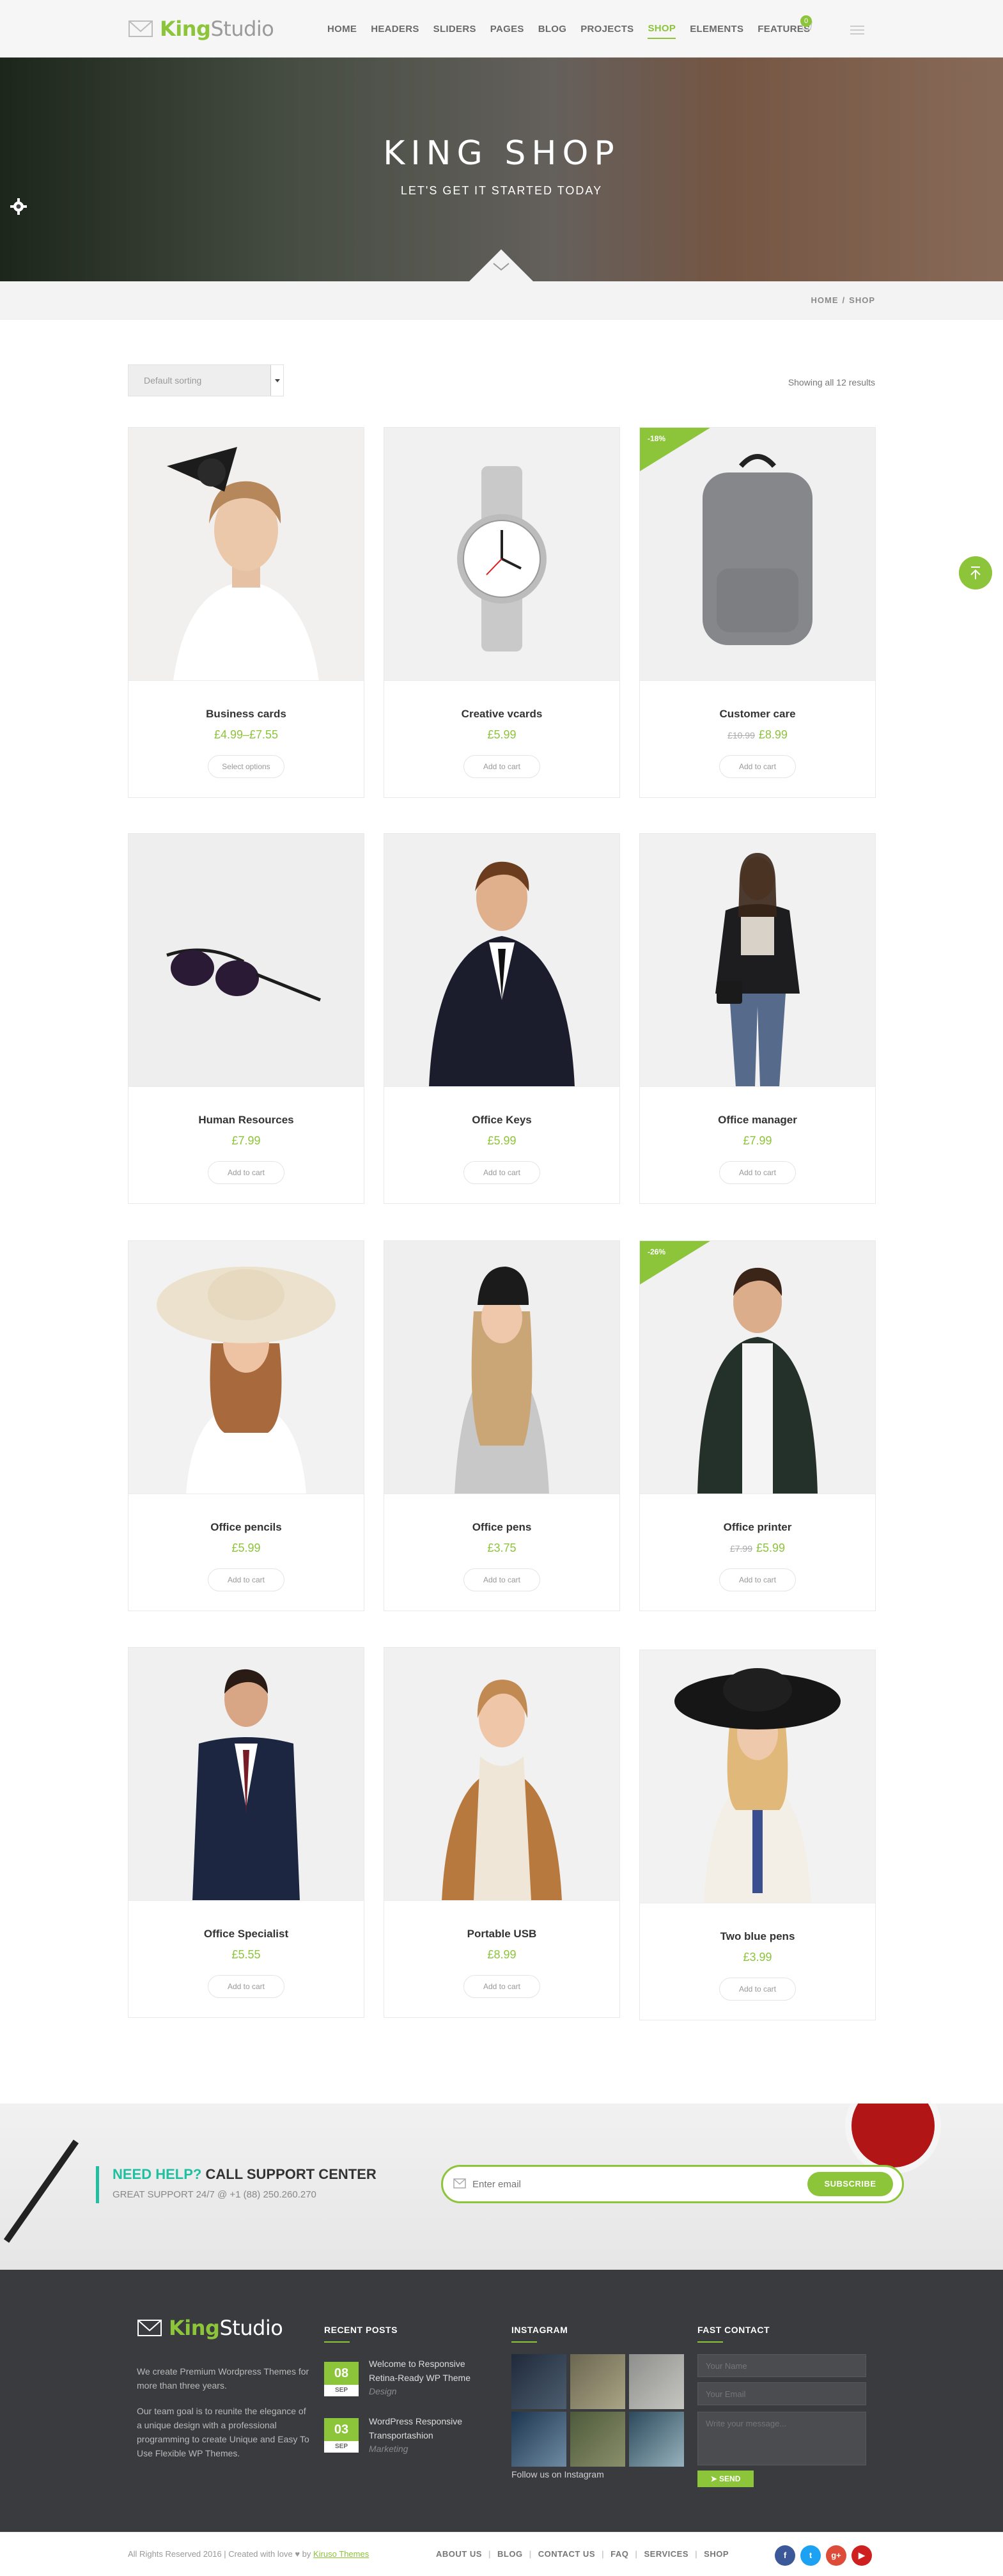  Describe the element at coordinates (454, 29) in the screenshot. I see `nav-sliders: SLIDERS` at that location.